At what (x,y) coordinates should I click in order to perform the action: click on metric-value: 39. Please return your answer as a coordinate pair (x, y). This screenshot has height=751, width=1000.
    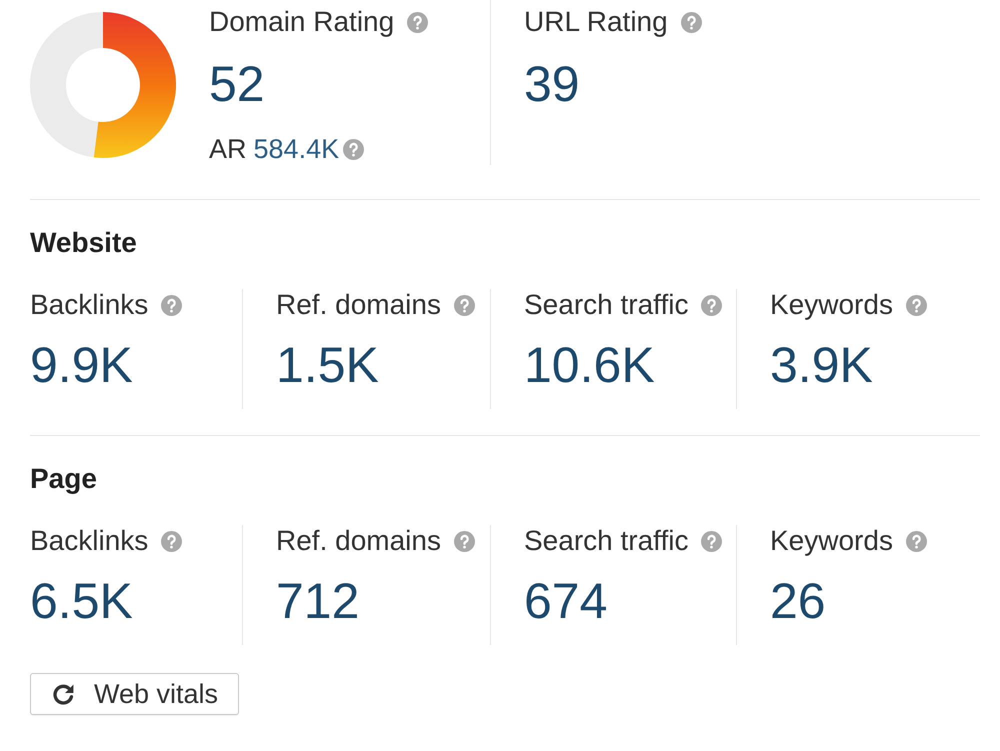
    Looking at the image, I should click on (552, 84).